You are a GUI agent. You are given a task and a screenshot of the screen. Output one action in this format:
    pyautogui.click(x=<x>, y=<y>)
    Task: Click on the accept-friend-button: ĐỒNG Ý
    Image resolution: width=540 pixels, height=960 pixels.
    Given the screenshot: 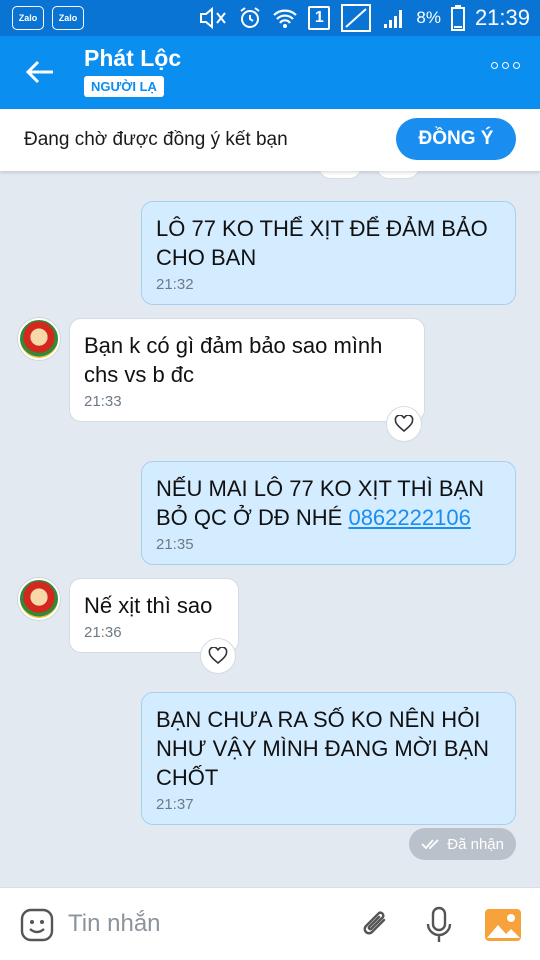 What is the action you would take?
    pyautogui.click(x=456, y=139)
    